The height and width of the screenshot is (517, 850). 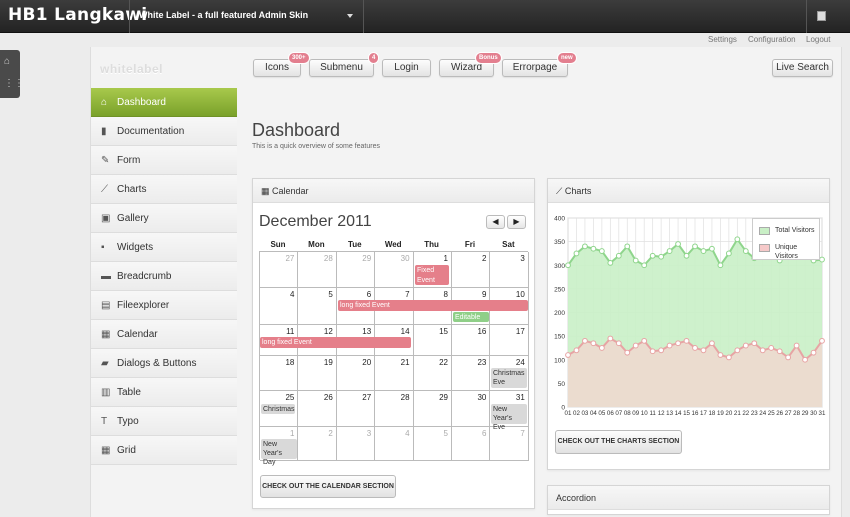 I want to click on charts-section-button: CHECK OUT THE CHARTS SECTION, so click(x=618, y=442).